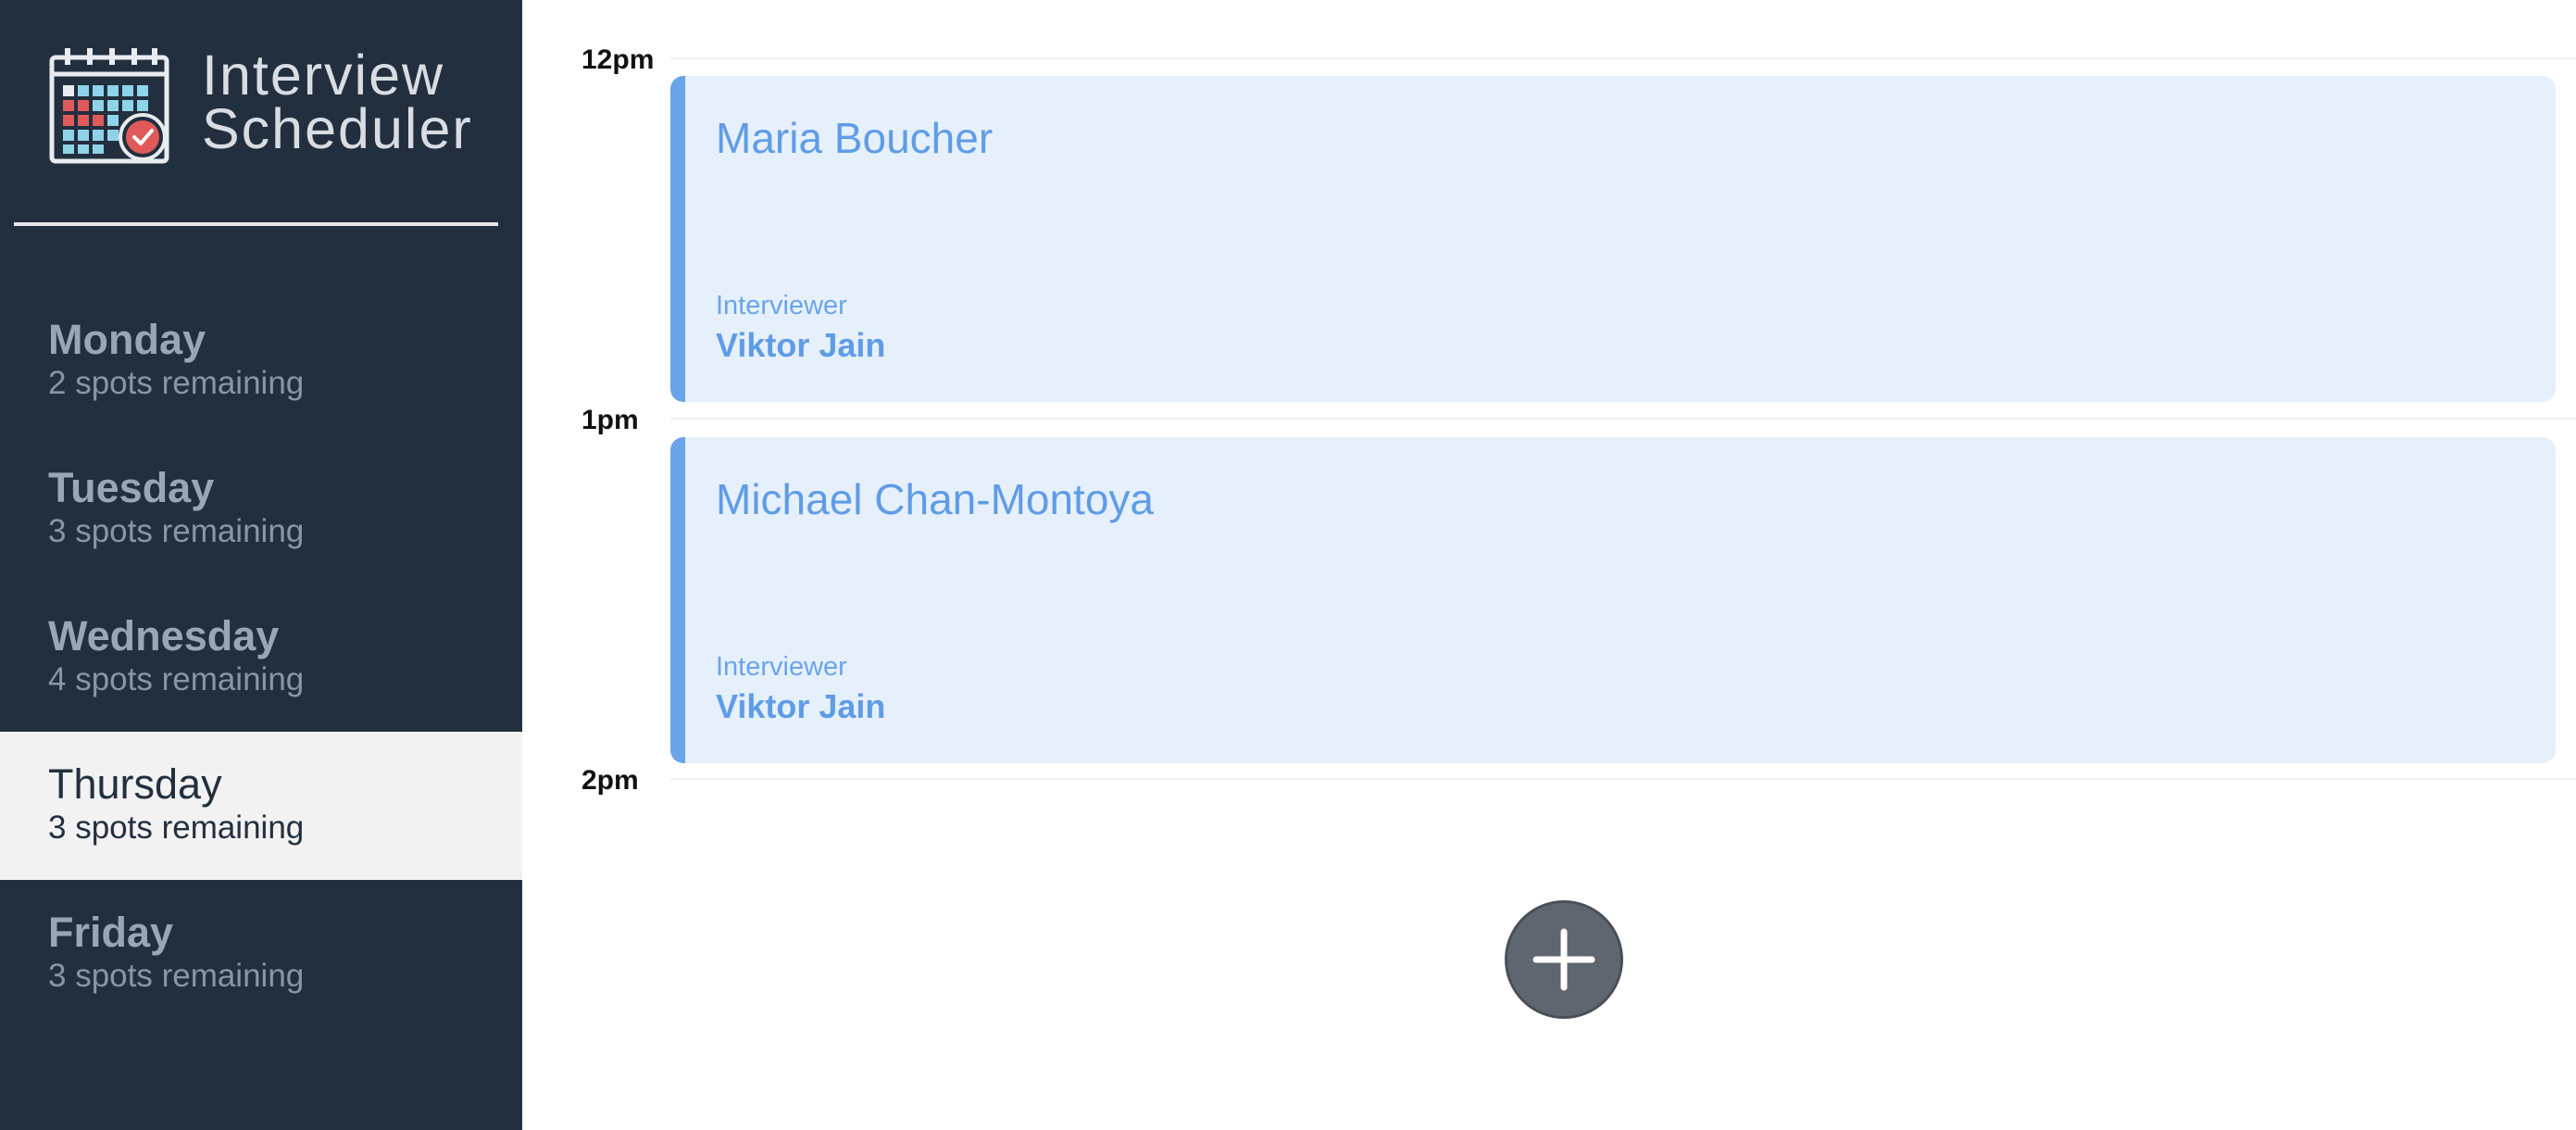  What do you see at coordinates (131, 487) in the screenshot?
I see `day-name: Tuesday` at bounding box center [131, 487].